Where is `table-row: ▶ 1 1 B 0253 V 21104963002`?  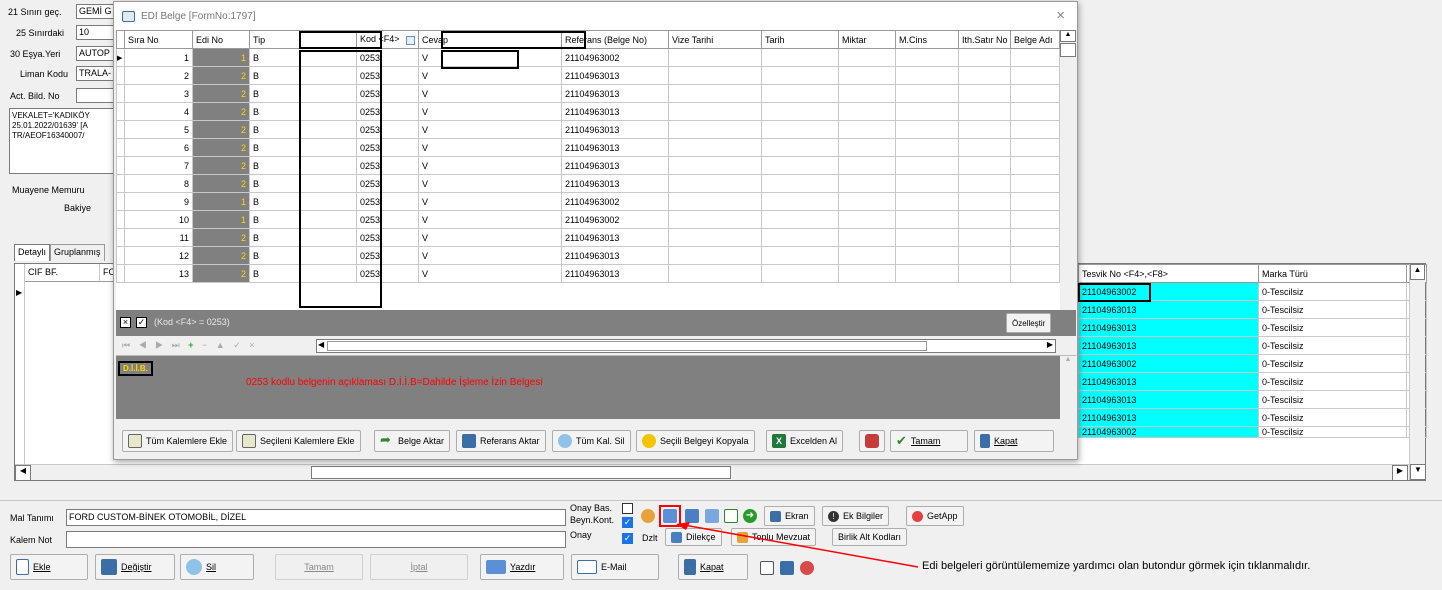
table-row: ▶ 1 1 B 0253 V 21104963002 is located at coordinates (588, 57).